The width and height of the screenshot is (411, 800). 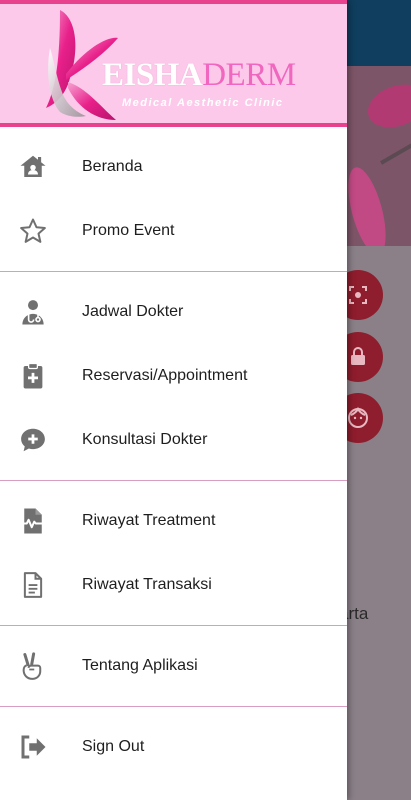 I want to click on menu-label: Jadwal Dokter, so click(x=133, y=311).